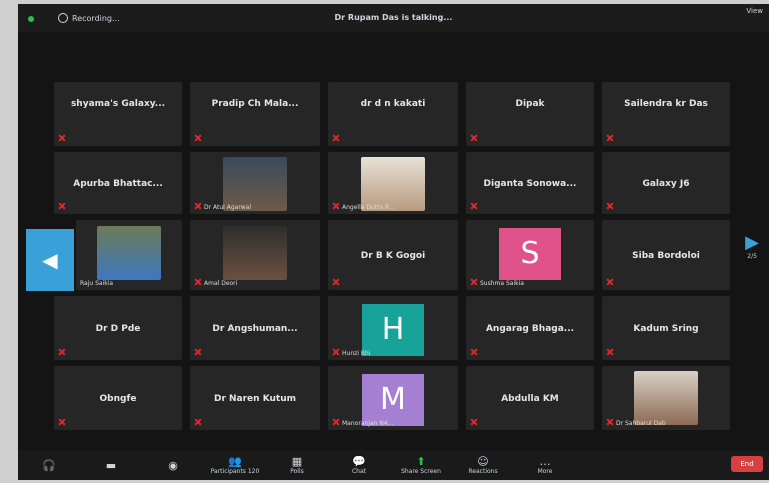 The image size is (769, 483). I want to click on polls-button: ▦ Polls, so click(297, 465).